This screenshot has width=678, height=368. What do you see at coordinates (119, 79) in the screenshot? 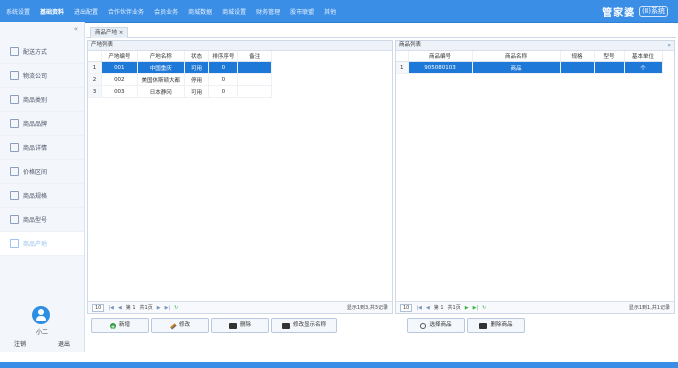
I see `cell-code: 002` at bounding box center [119, 79].